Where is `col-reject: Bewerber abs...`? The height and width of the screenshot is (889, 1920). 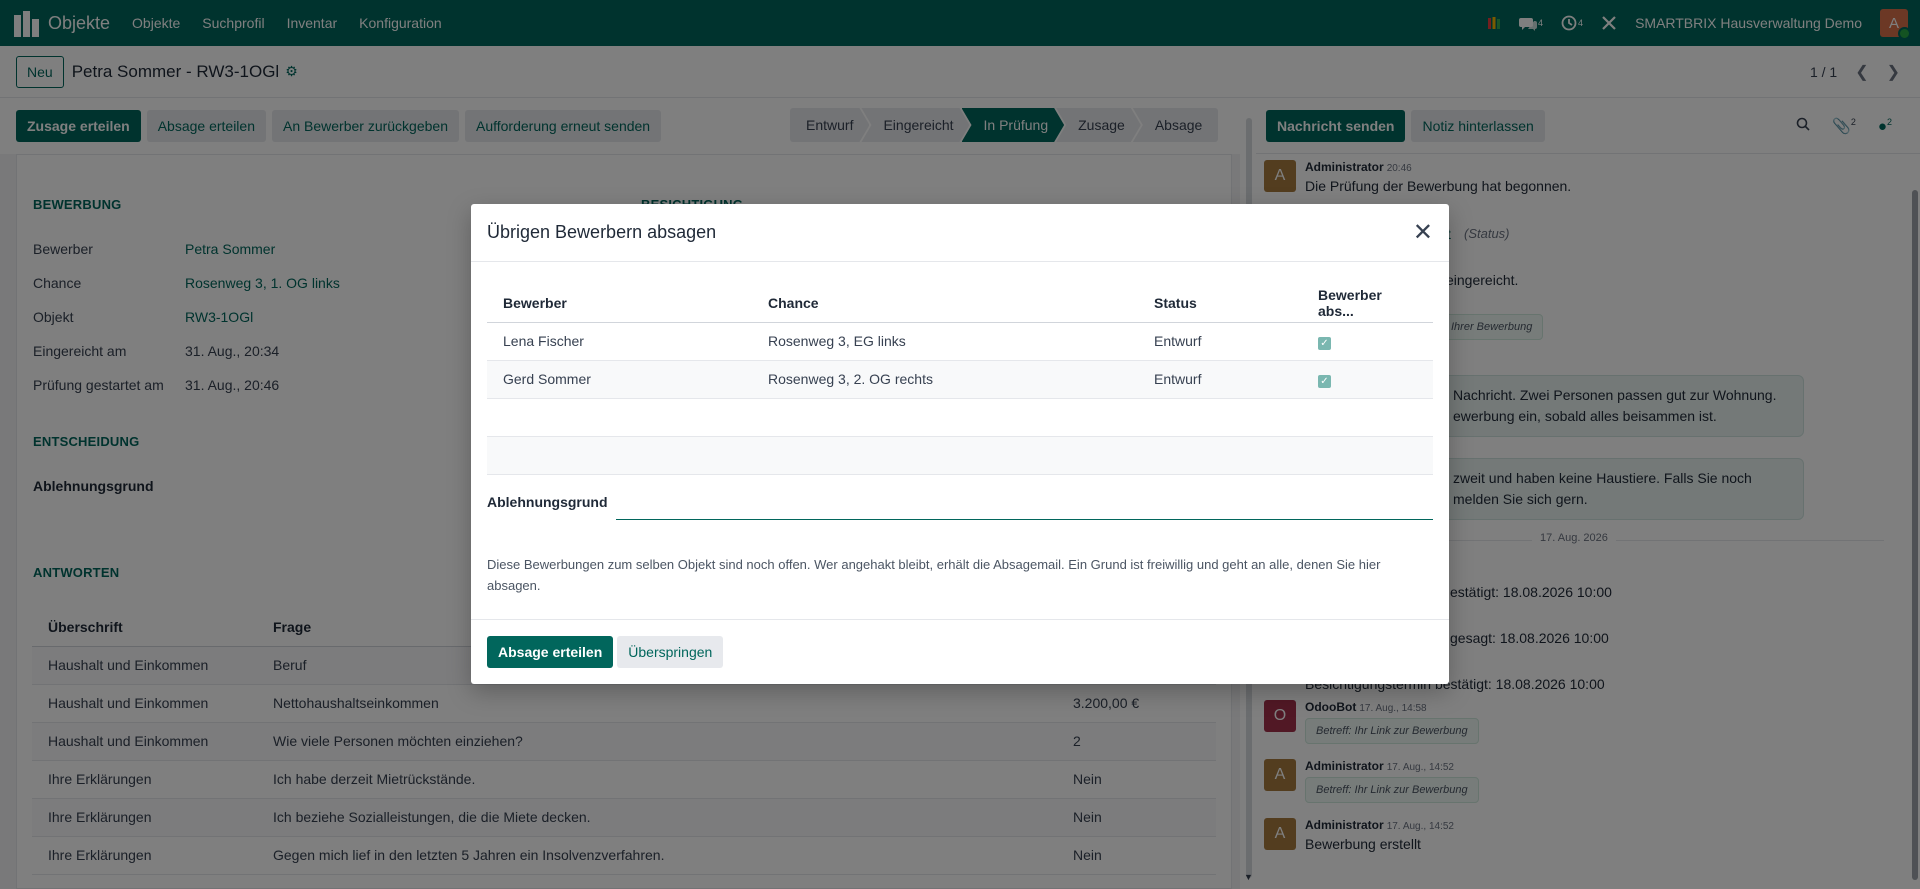 col-reject: Bewerber abs... is located at coordinates (1367, 303).